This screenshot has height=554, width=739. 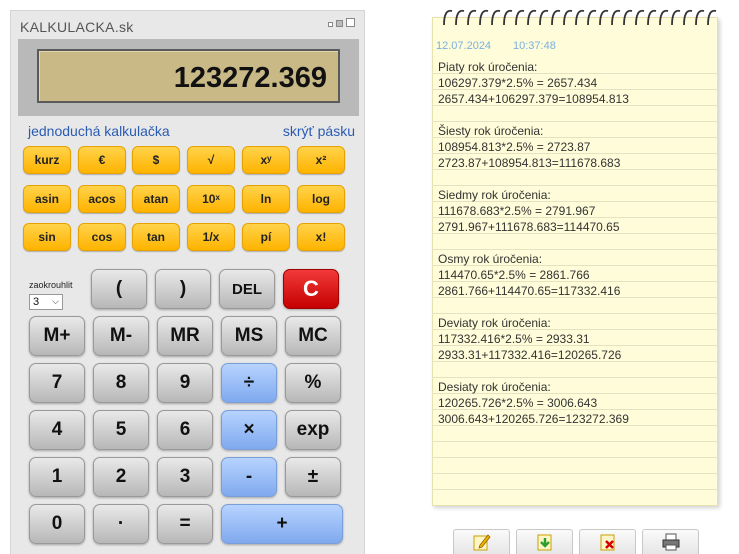 I want to click on key-dollar: $, so click(x=156, y=160).